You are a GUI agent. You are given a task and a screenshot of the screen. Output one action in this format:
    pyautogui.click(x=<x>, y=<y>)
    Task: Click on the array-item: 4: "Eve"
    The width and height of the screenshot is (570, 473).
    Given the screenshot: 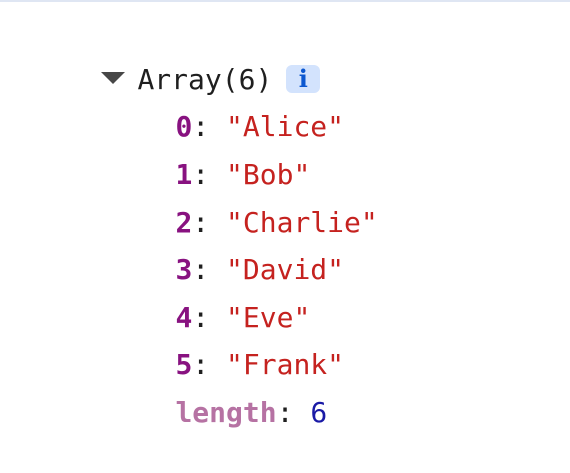 What is the action you would take?
    pyautogui.click(x=209, y=296)
    